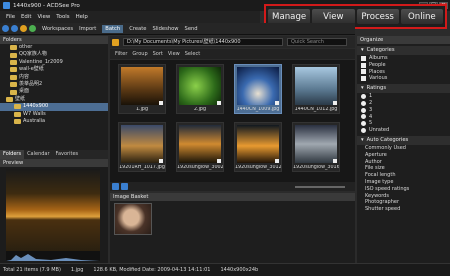 The width and height of the screenshot is (450, 276). Describe the element at coordinates (133, 219) in the screenshot. I see `basket-image` at that location.